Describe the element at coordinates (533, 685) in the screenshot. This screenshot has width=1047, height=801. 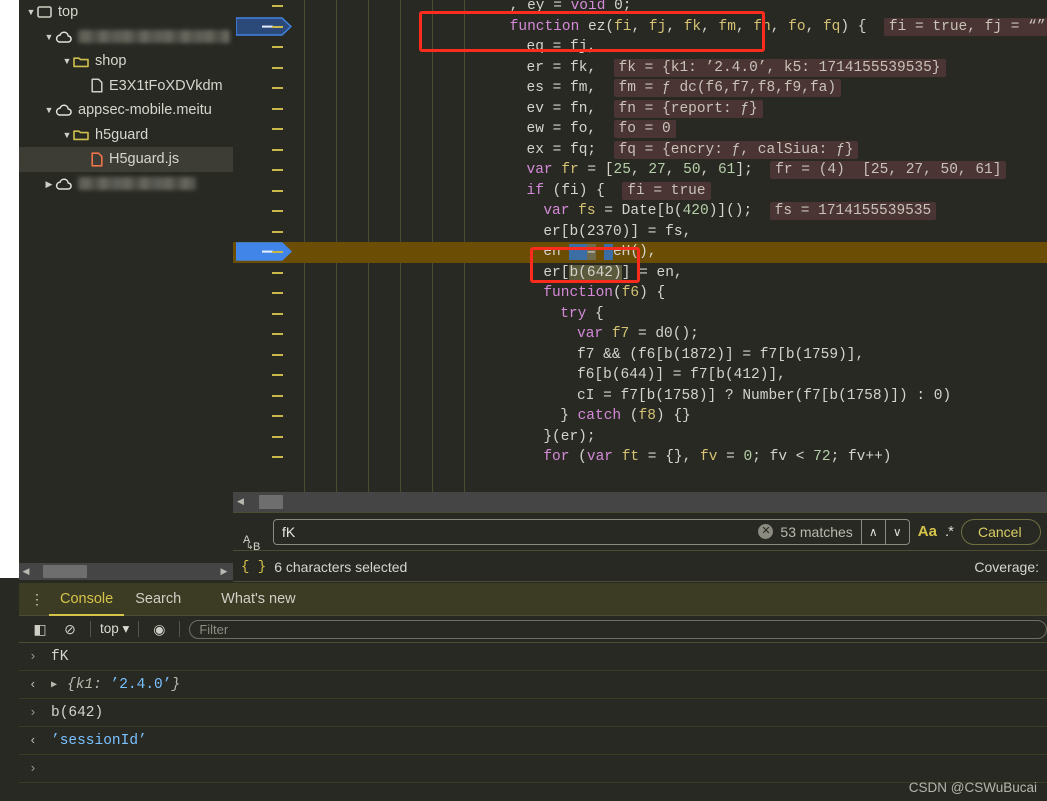
I see `console-output-row: ‹ ▶ {k1: ’2.4.0’}` at that location.